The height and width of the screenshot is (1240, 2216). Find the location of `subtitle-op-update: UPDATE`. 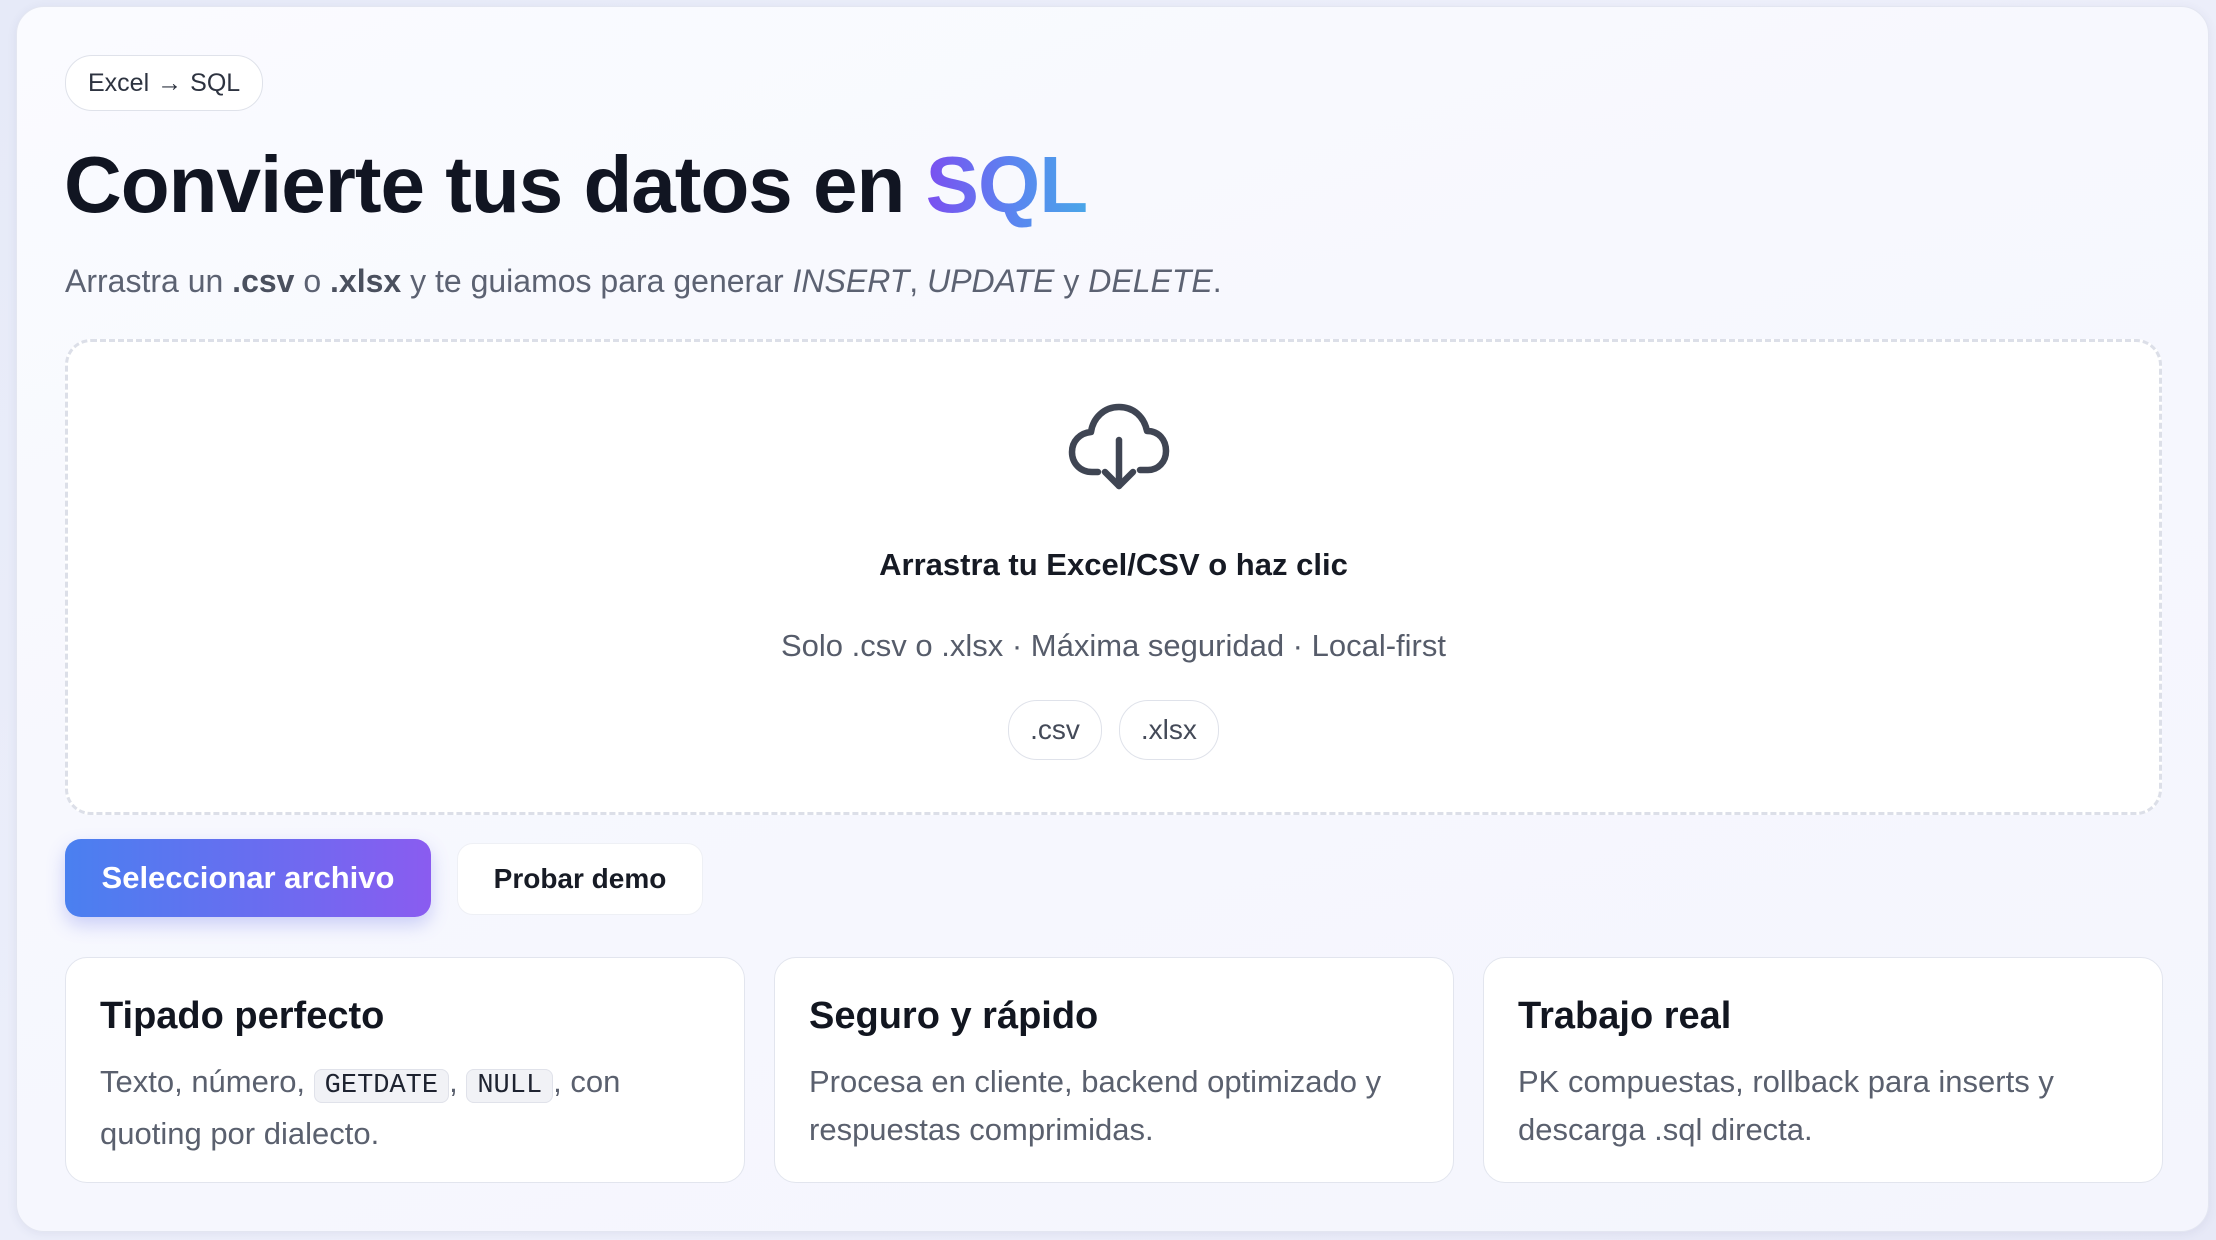

subtitle-op-update: UPDATE is located at coordinates (991, 281).